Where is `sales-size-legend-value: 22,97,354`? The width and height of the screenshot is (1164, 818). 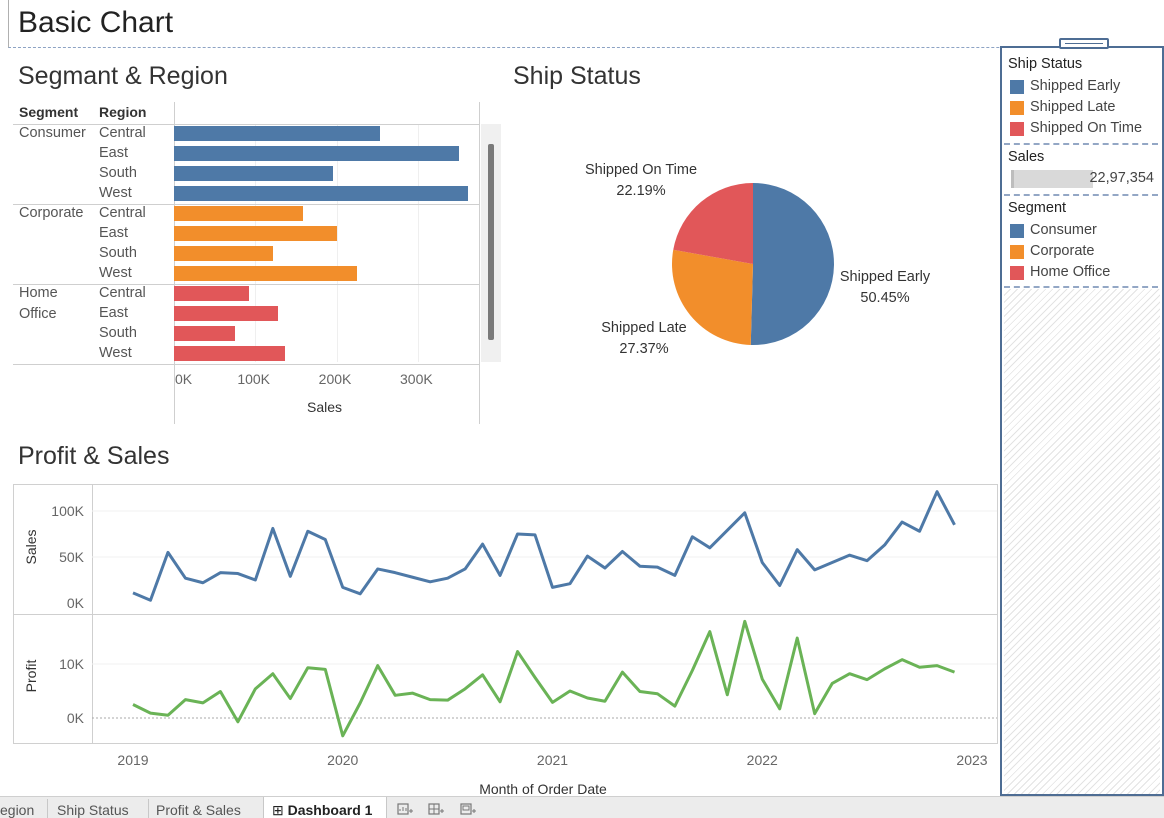
sales-size-legend-value: 22,97,354 is located at coordinates (1121, 178).